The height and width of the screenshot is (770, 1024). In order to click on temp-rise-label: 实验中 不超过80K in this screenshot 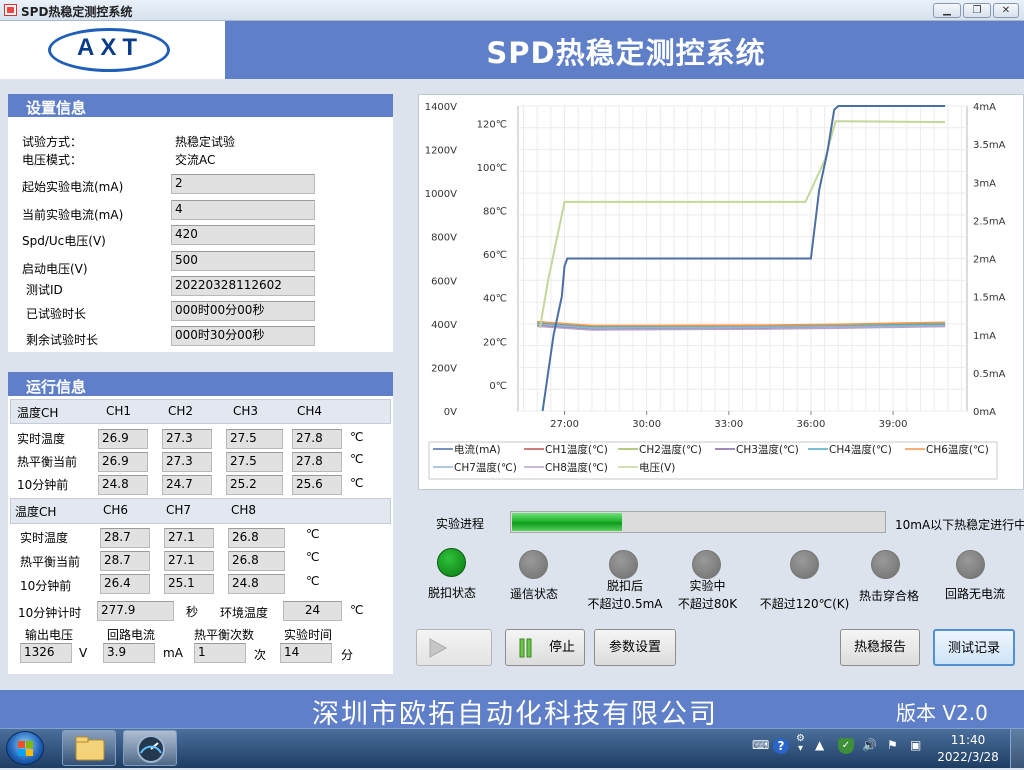, I will do `click(707, 595)`.